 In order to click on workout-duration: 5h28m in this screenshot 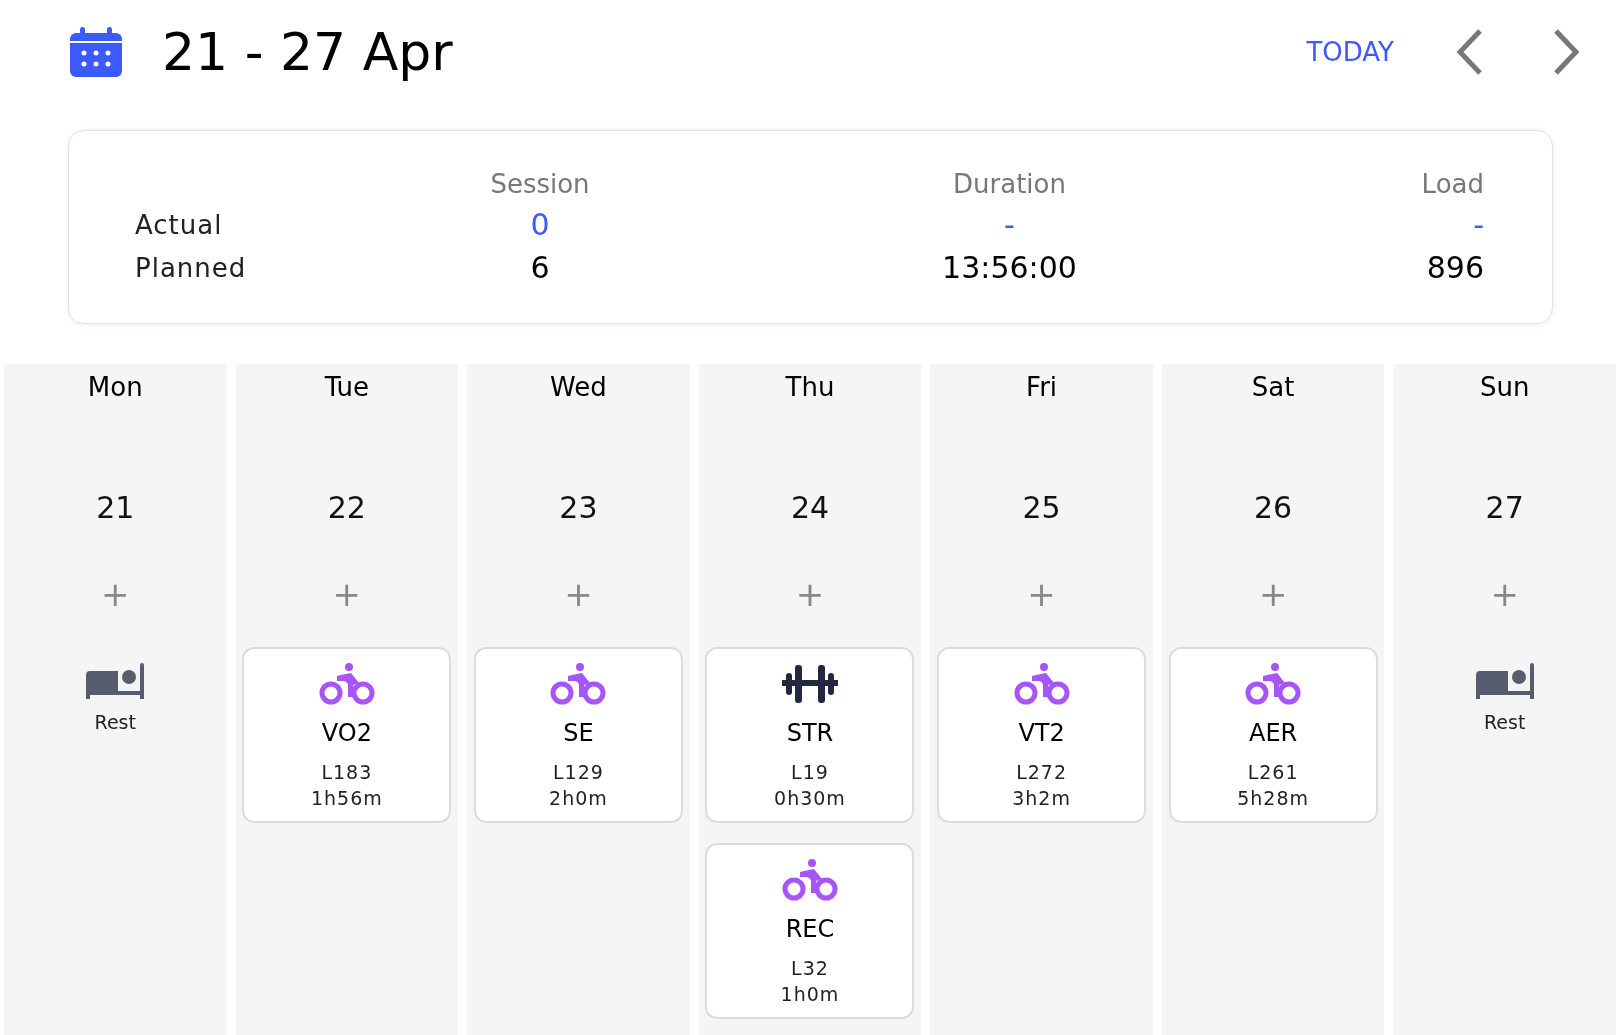, I will do `click(1273, 798)`.